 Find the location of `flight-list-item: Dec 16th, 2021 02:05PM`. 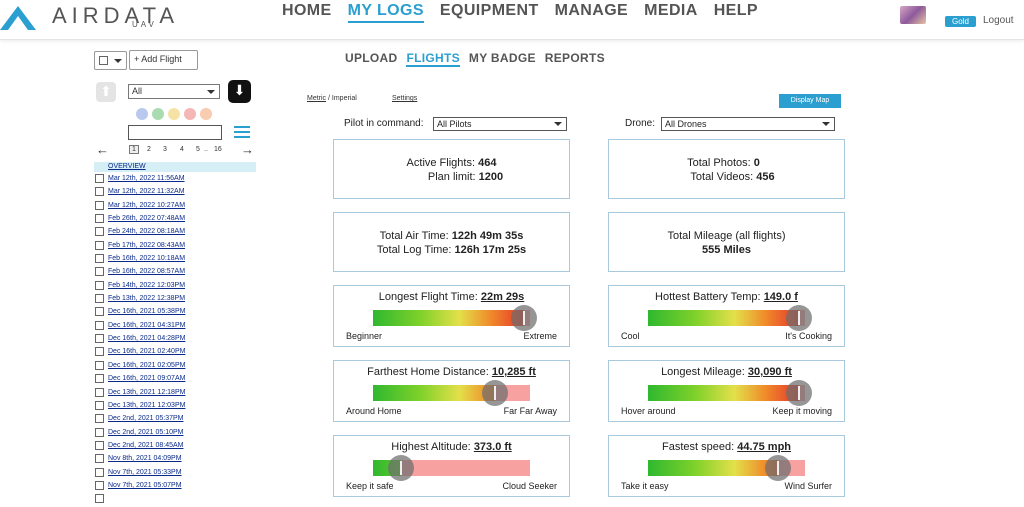

flight-list-item: Dec 16th, 2021 02:05PM is located at coordinates (175, 366).